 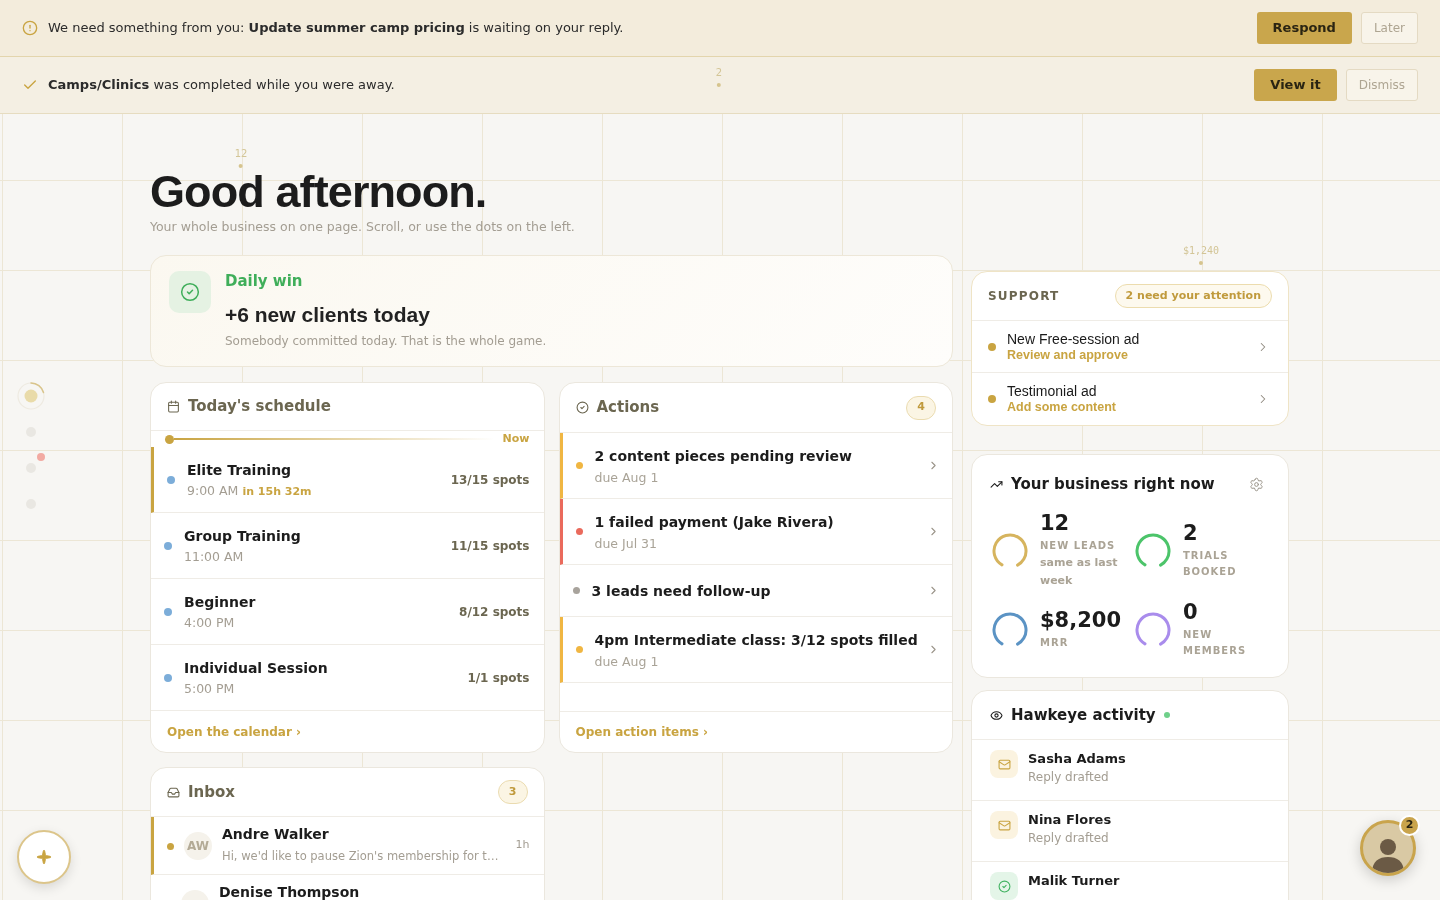 I want to click on card-title: Inbox, so click(x=211, y=792).